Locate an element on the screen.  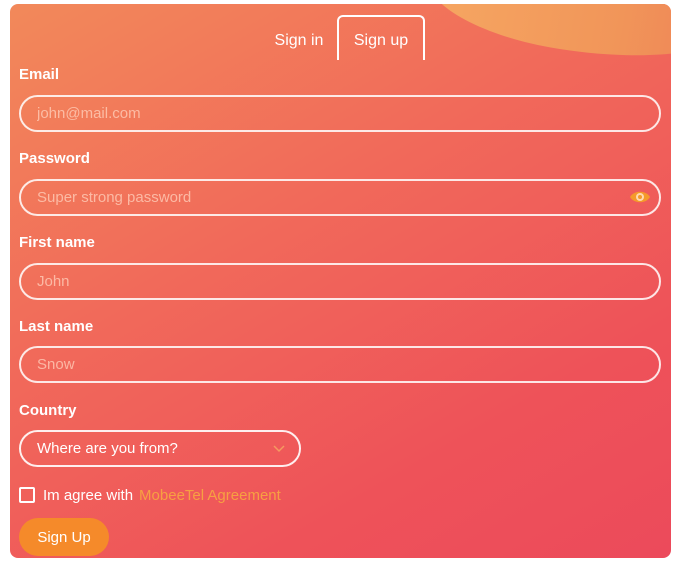
auth-tabs: Sign in Sign up is located at coordinates (340, 32).